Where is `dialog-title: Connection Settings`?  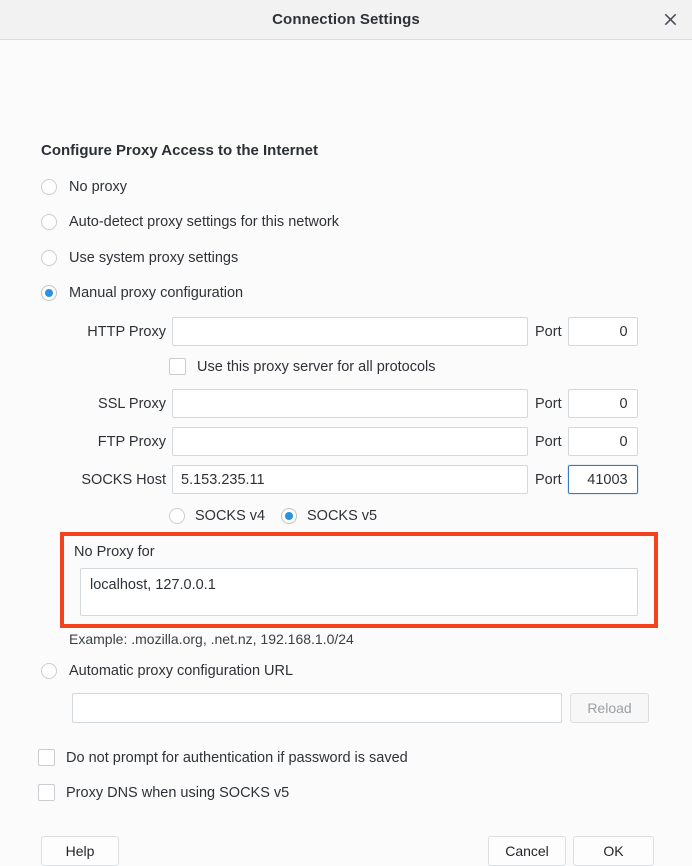
dialog-title: Connection Settings is located at coordinates (346, 19).